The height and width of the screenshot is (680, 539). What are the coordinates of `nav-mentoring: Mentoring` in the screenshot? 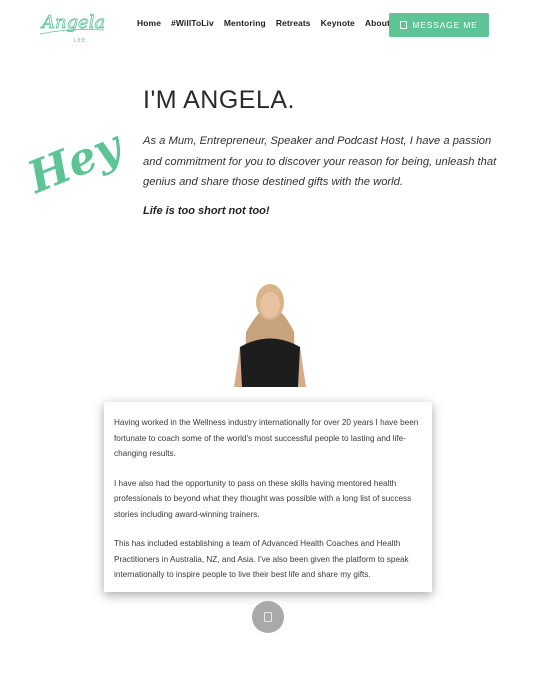 It's located at (245, 23).